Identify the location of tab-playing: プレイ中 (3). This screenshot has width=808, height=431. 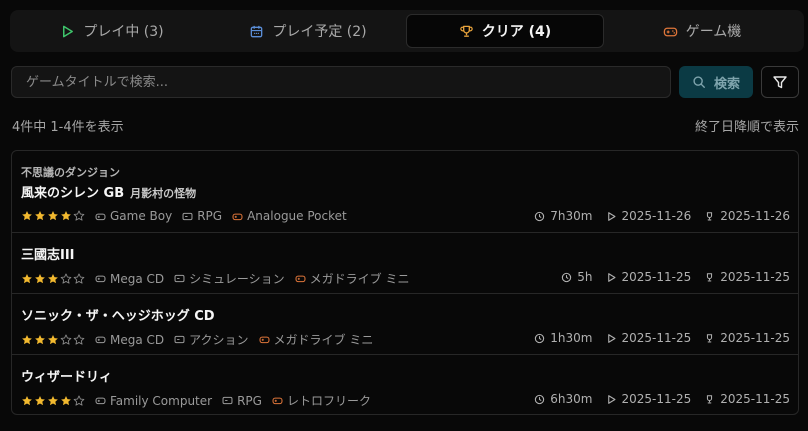
(112, 31).